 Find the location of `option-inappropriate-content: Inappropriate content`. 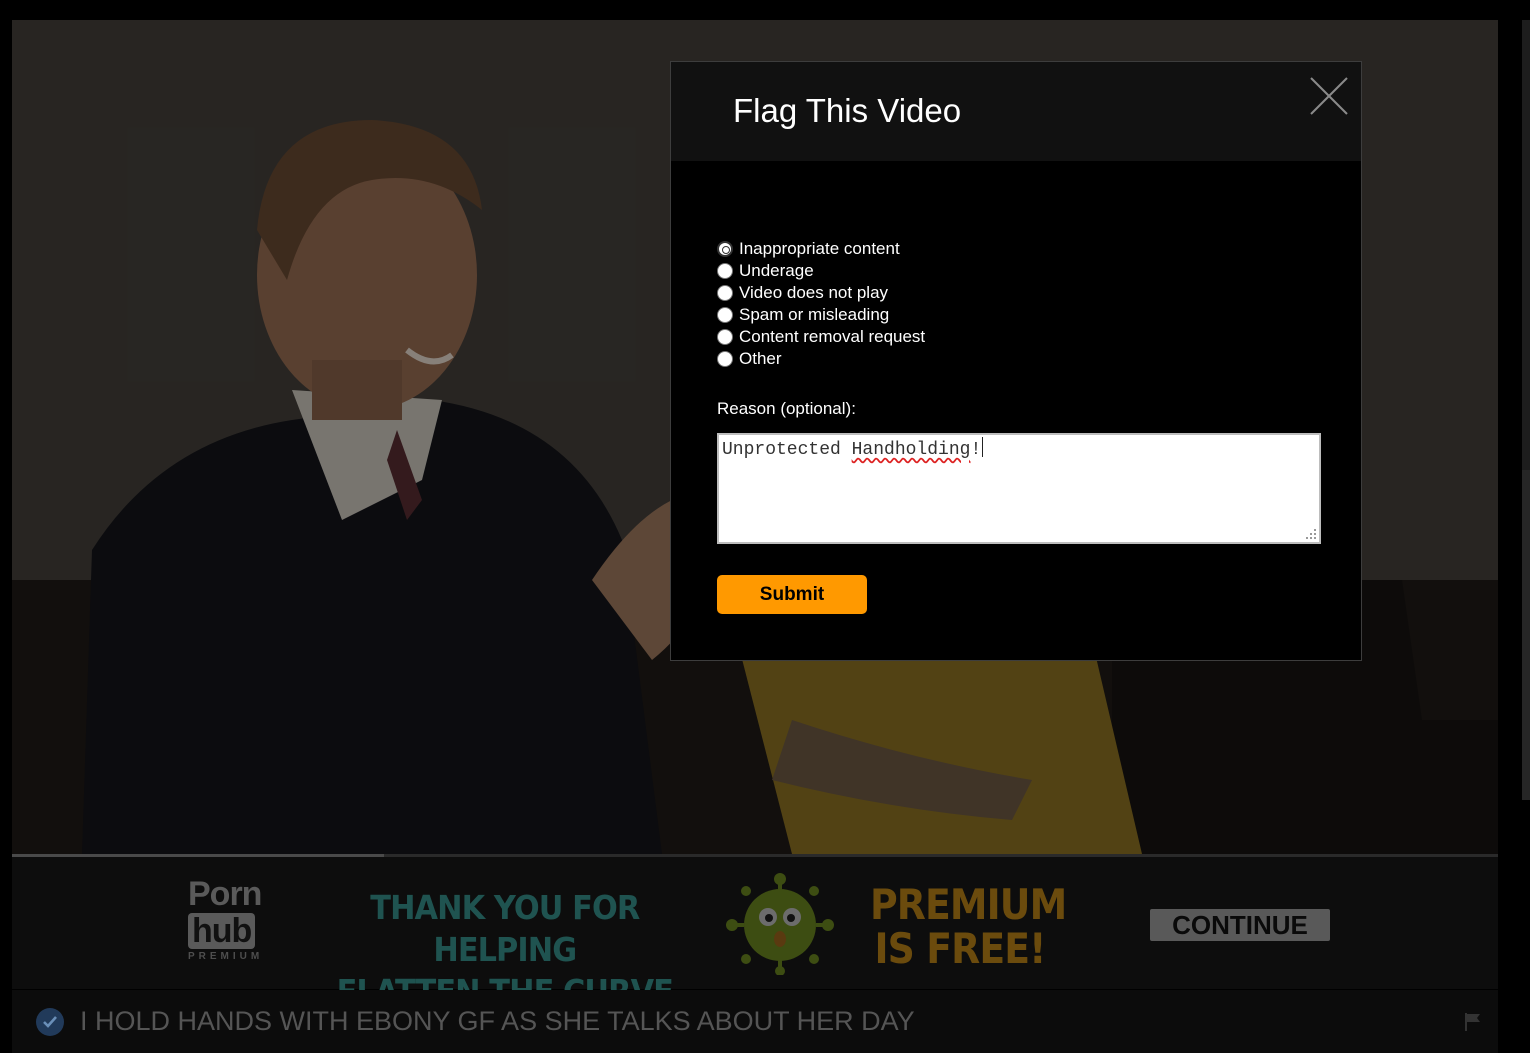

option-inappropriate-content: Inappropriate content is located at coordinates (821, 249).